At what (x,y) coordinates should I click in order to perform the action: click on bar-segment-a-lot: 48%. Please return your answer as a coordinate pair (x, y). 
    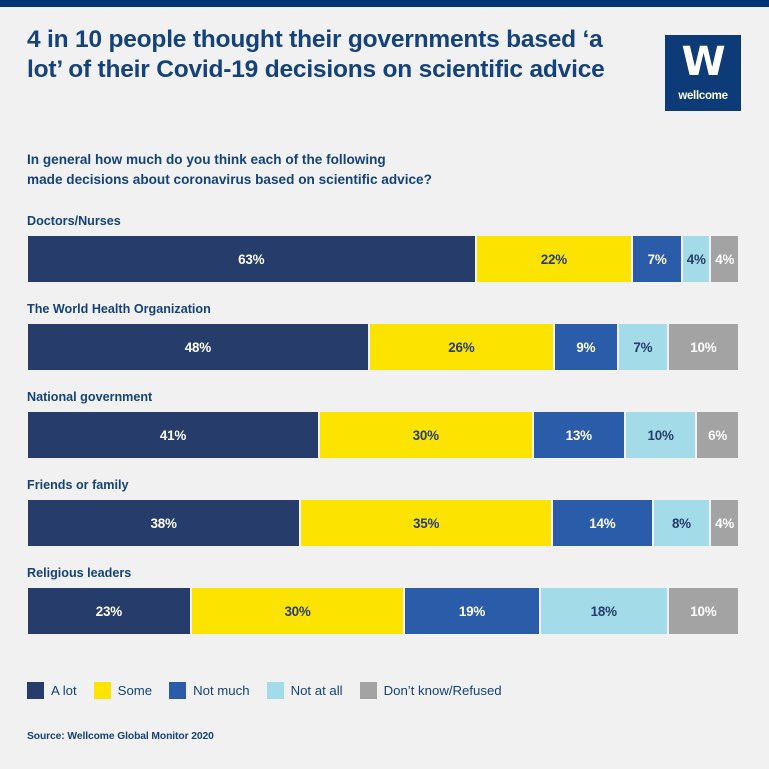
    Looking at the image, I should click on (198, 347).